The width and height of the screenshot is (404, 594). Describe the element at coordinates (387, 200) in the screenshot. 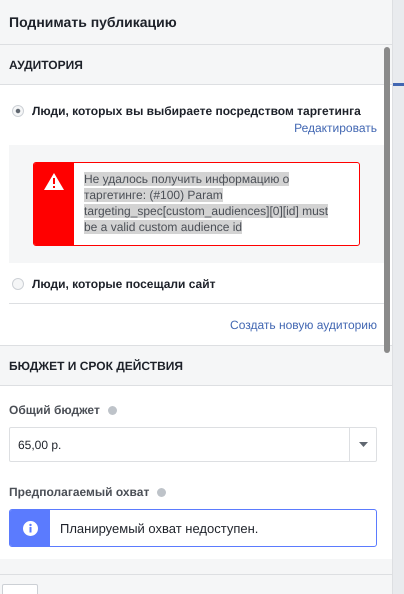

I see `scrollbar` at that location.